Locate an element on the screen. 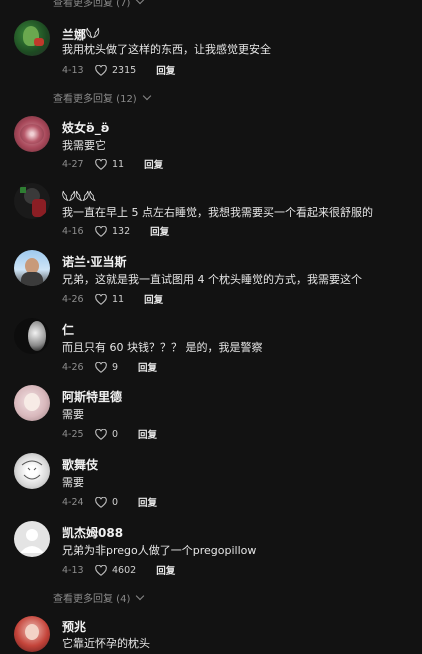 The height and width of the screenshot is (654, 422). view-more-replies: 查看更多回复 (4) is located at coordinates (99, 597).